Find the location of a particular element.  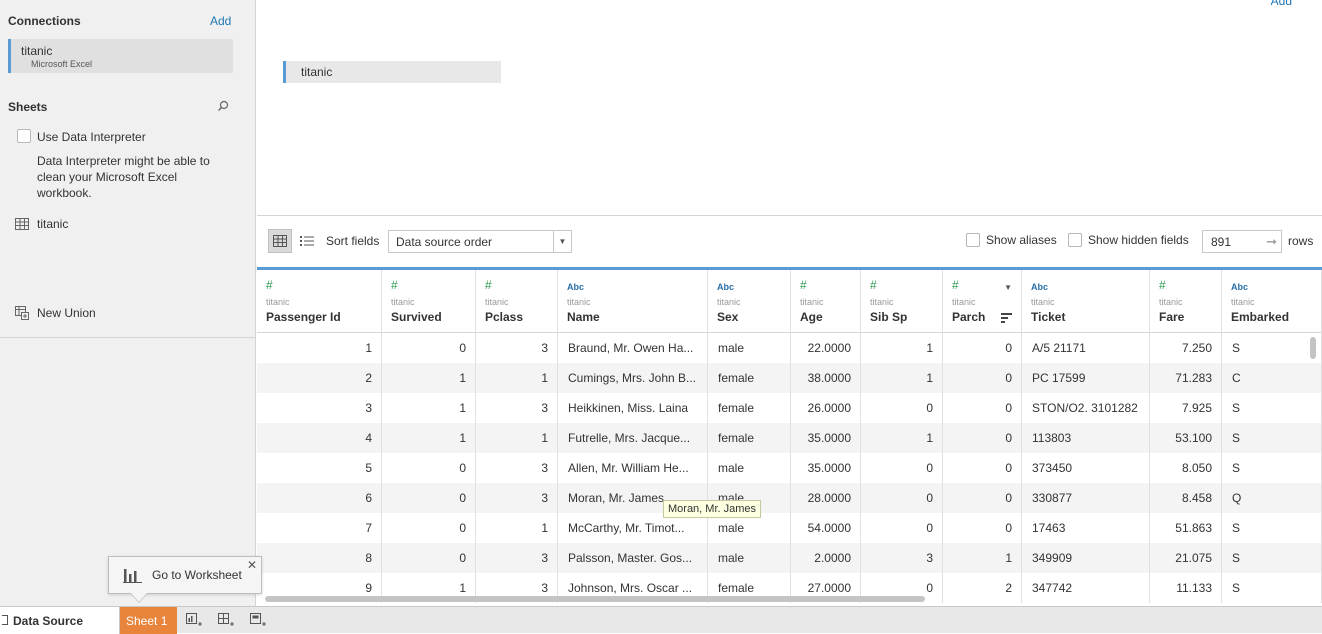

table-cell: male is located at coordinates (749, 558).